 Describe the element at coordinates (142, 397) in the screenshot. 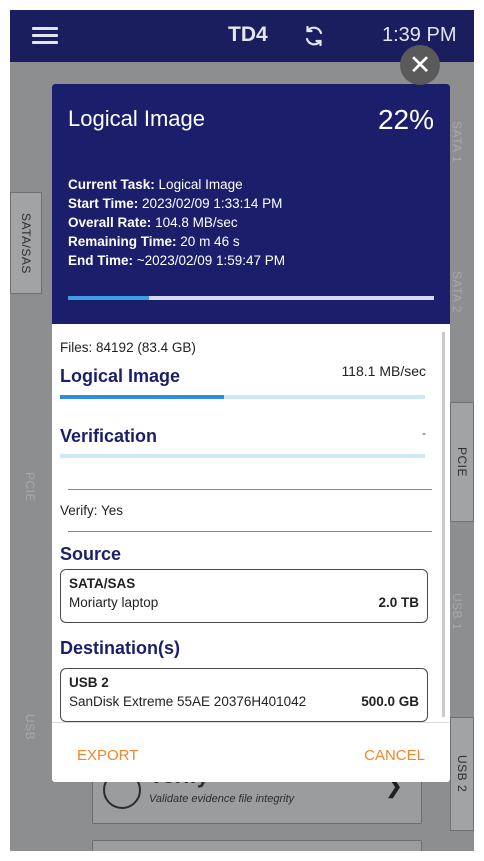

I see `logical-image-progress-fill` at that location.